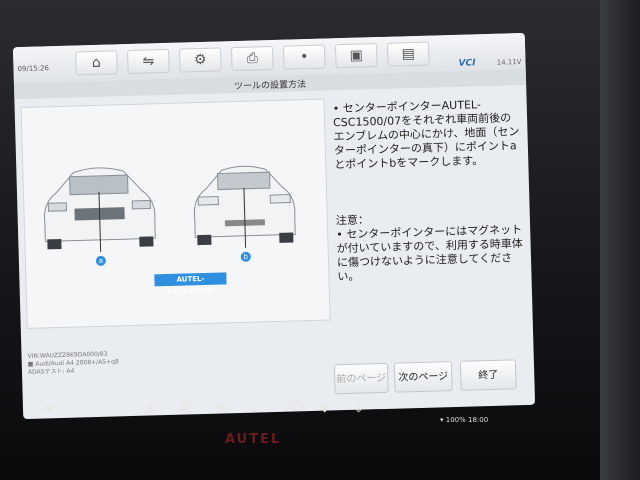 Image resolution: width=640 pixels, height=480 pixels. Describe the element at coordinates (115, 407) in the screenshot. I see `recent-apps-icon: ▭` at that location.